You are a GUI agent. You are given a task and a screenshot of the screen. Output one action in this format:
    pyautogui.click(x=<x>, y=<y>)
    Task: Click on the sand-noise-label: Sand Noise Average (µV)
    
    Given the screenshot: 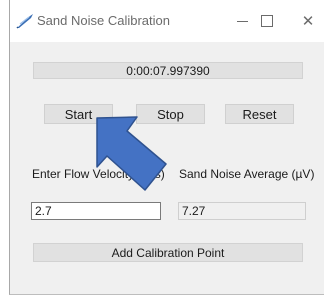 What is the action you would take?
    pyautogui.click(x=247, y=174)
    